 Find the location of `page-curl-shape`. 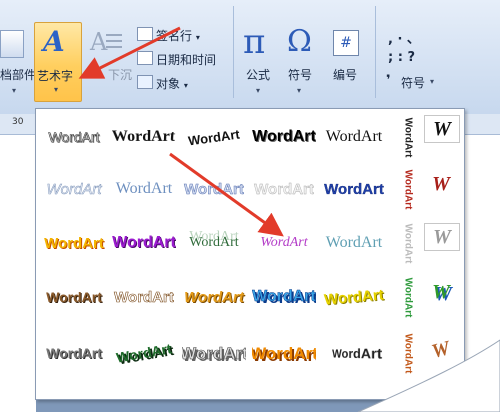

page-curl-shape is located at coordinates (428, 375).